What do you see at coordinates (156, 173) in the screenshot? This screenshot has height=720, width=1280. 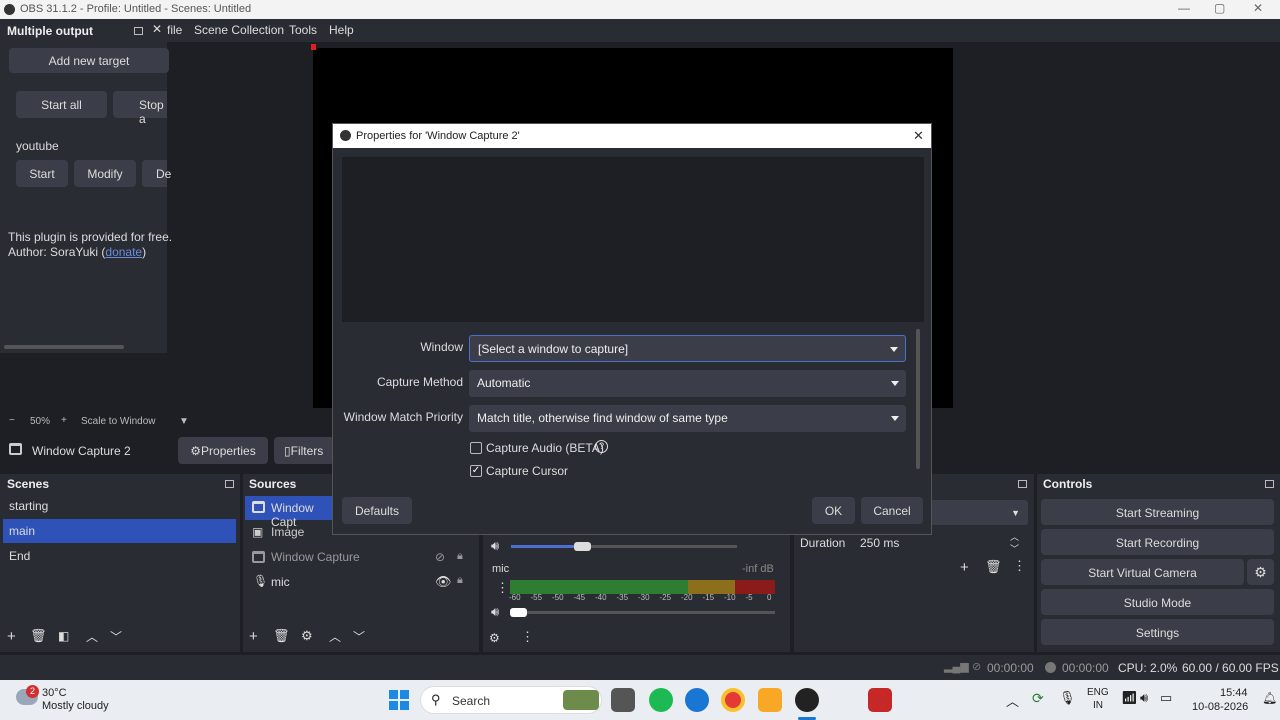 I see `target-delete-button: De` at bounding box center [156, 173].